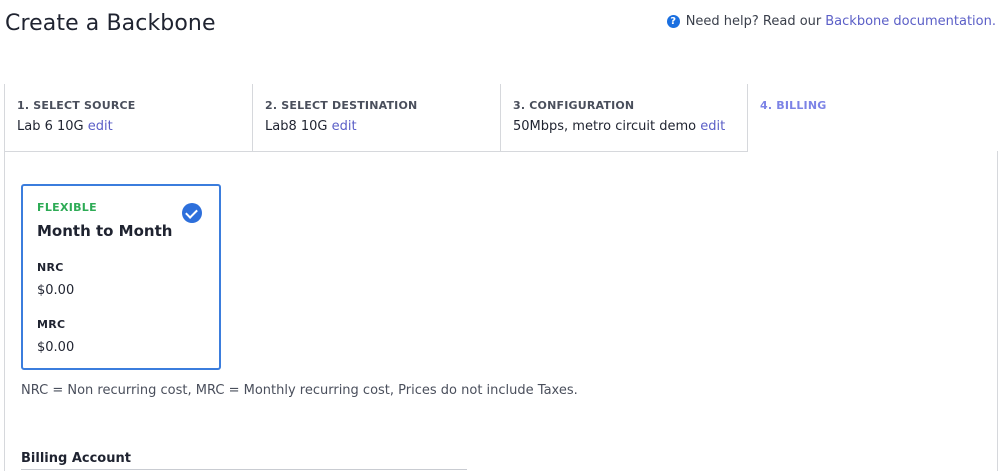 The width and height of the screenshot is (1002, 471). What do you see at coordinates (110, 23) in the screenshot?
I see `page-title: Create a Backbone` at bounding box center [110, 23].